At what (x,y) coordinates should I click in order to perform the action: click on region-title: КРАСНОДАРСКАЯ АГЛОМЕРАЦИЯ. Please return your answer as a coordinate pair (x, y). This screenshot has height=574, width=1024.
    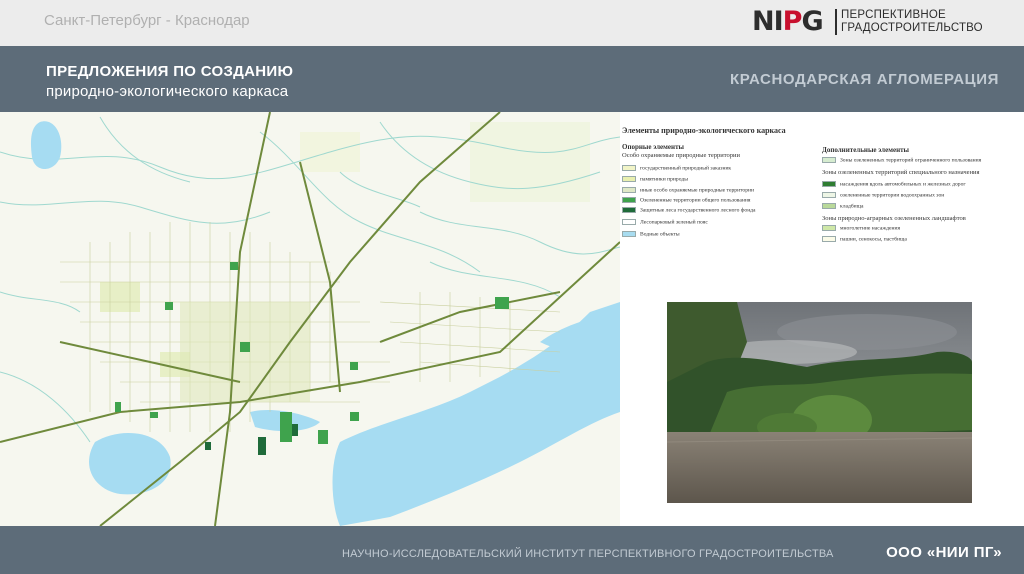
    Looking at the image, I should click on (864, 79).